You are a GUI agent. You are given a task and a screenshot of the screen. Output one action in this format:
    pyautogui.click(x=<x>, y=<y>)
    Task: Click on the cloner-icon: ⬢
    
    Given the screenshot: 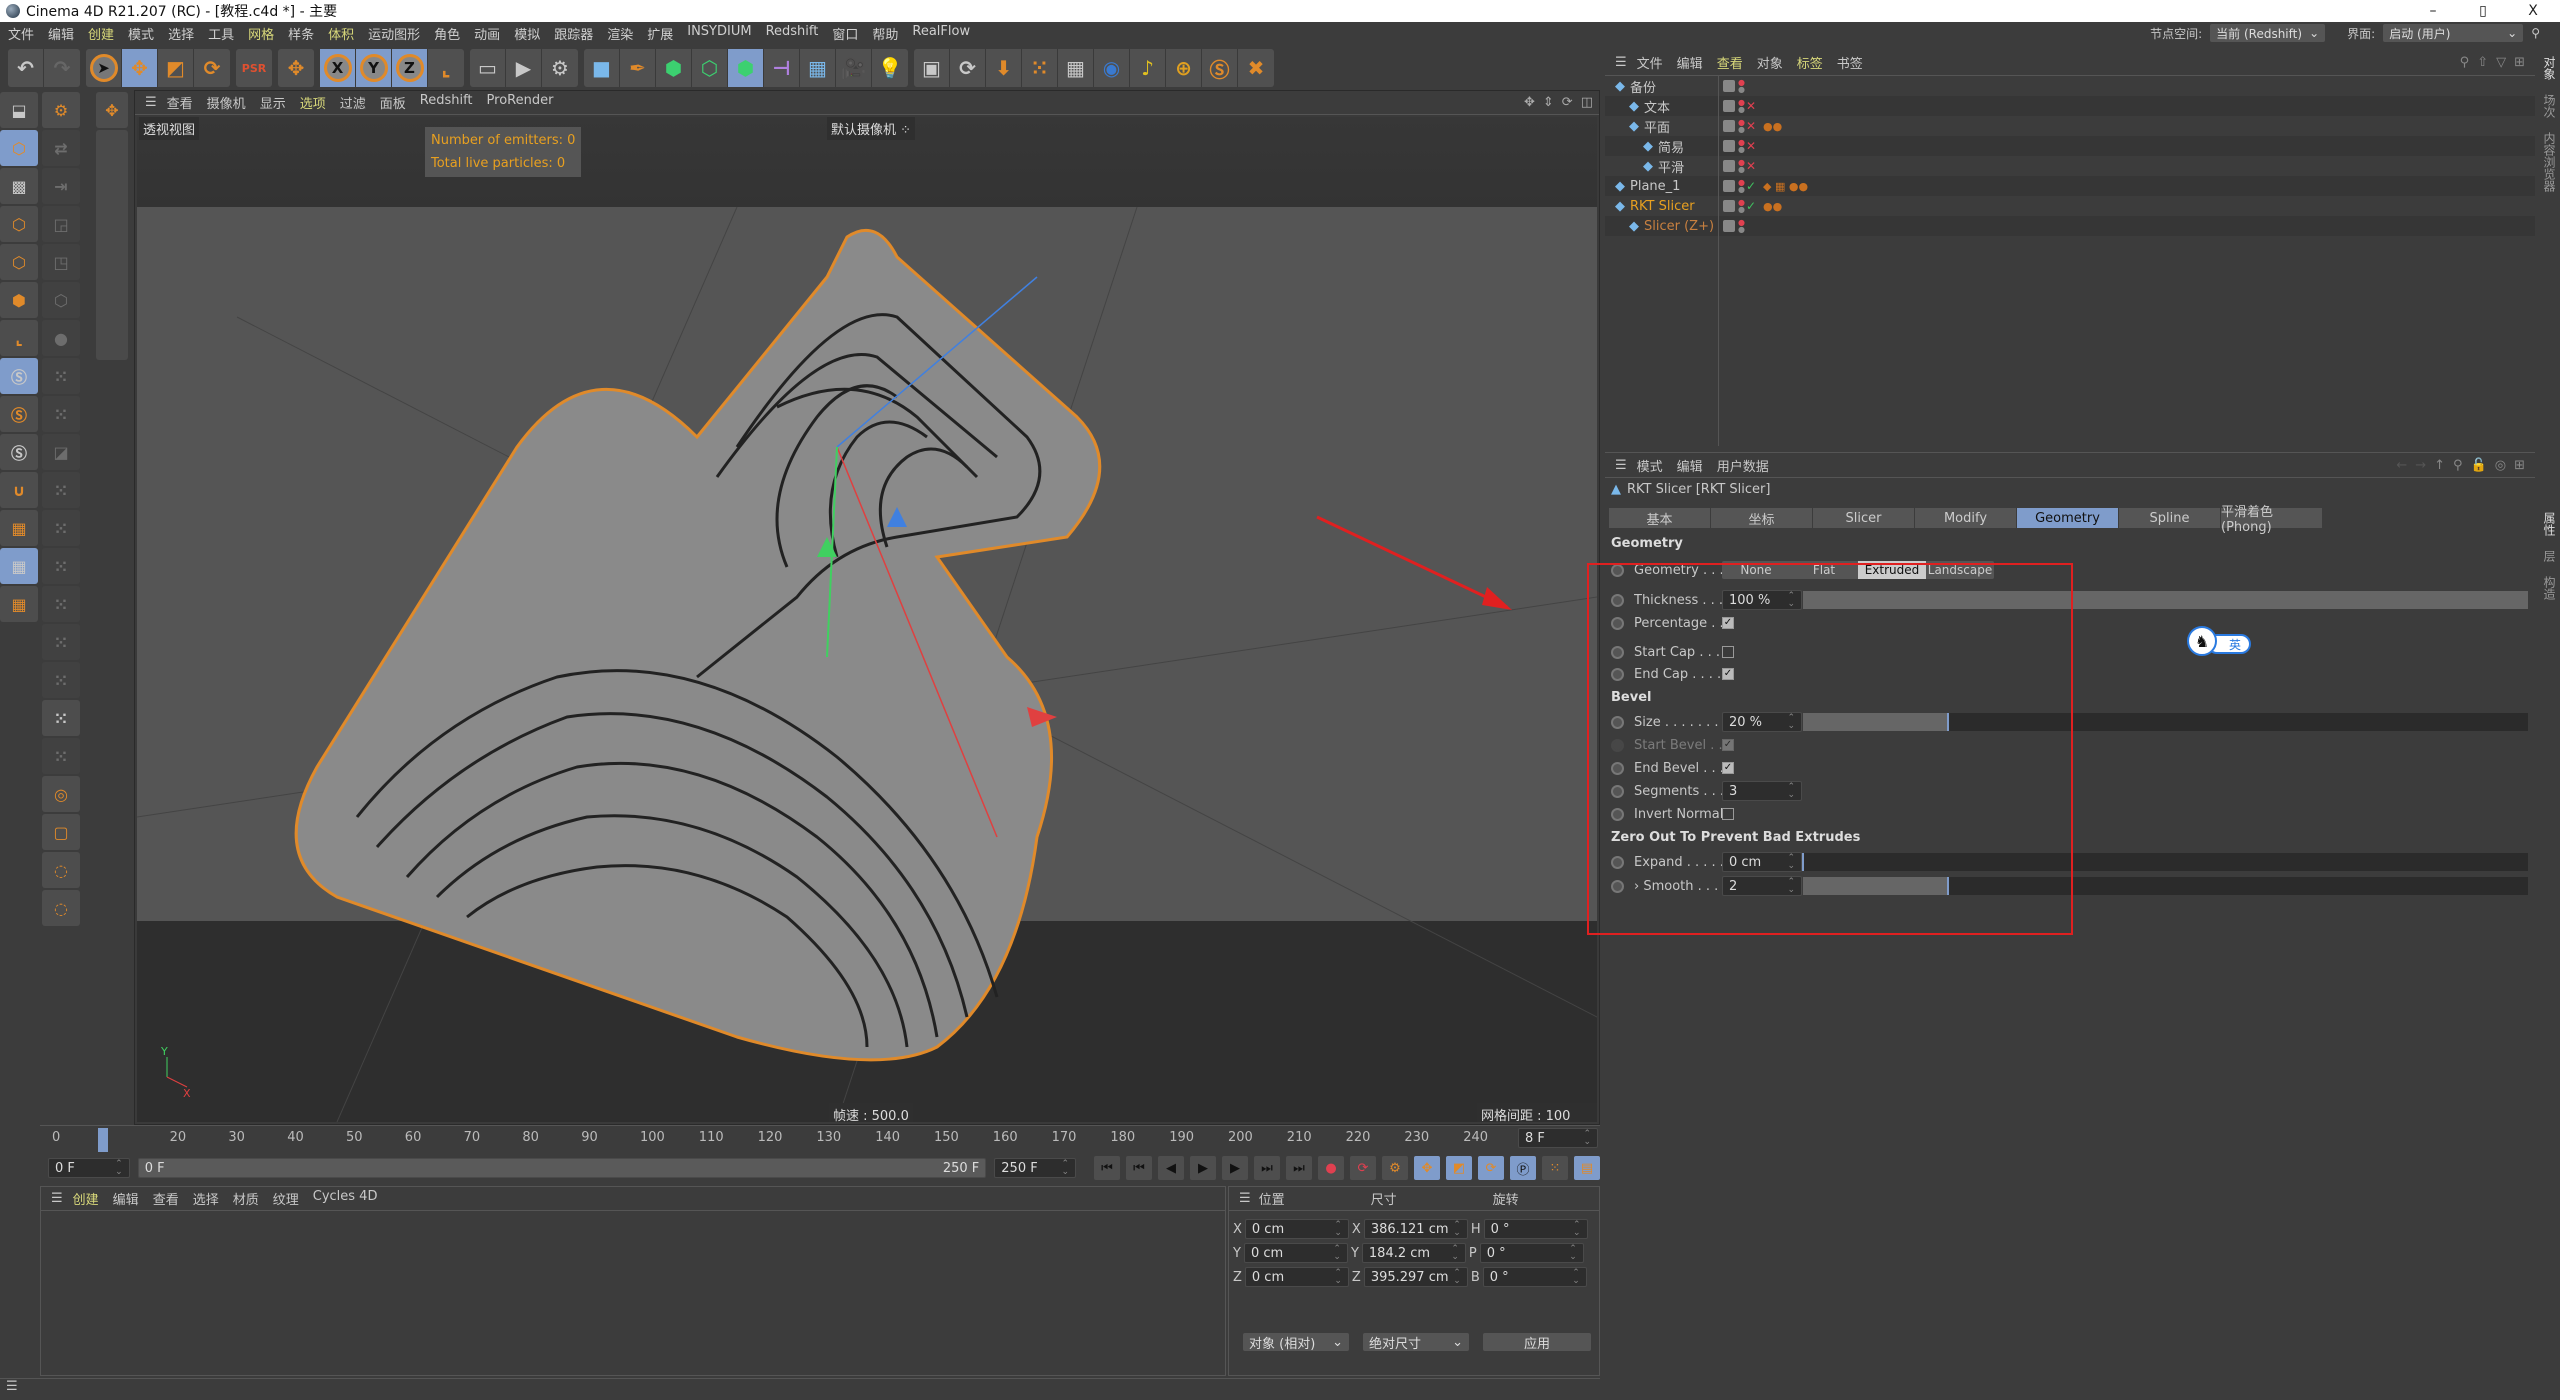 What is the action you would take?
    pyautogui.click(x=746, y=68)
    